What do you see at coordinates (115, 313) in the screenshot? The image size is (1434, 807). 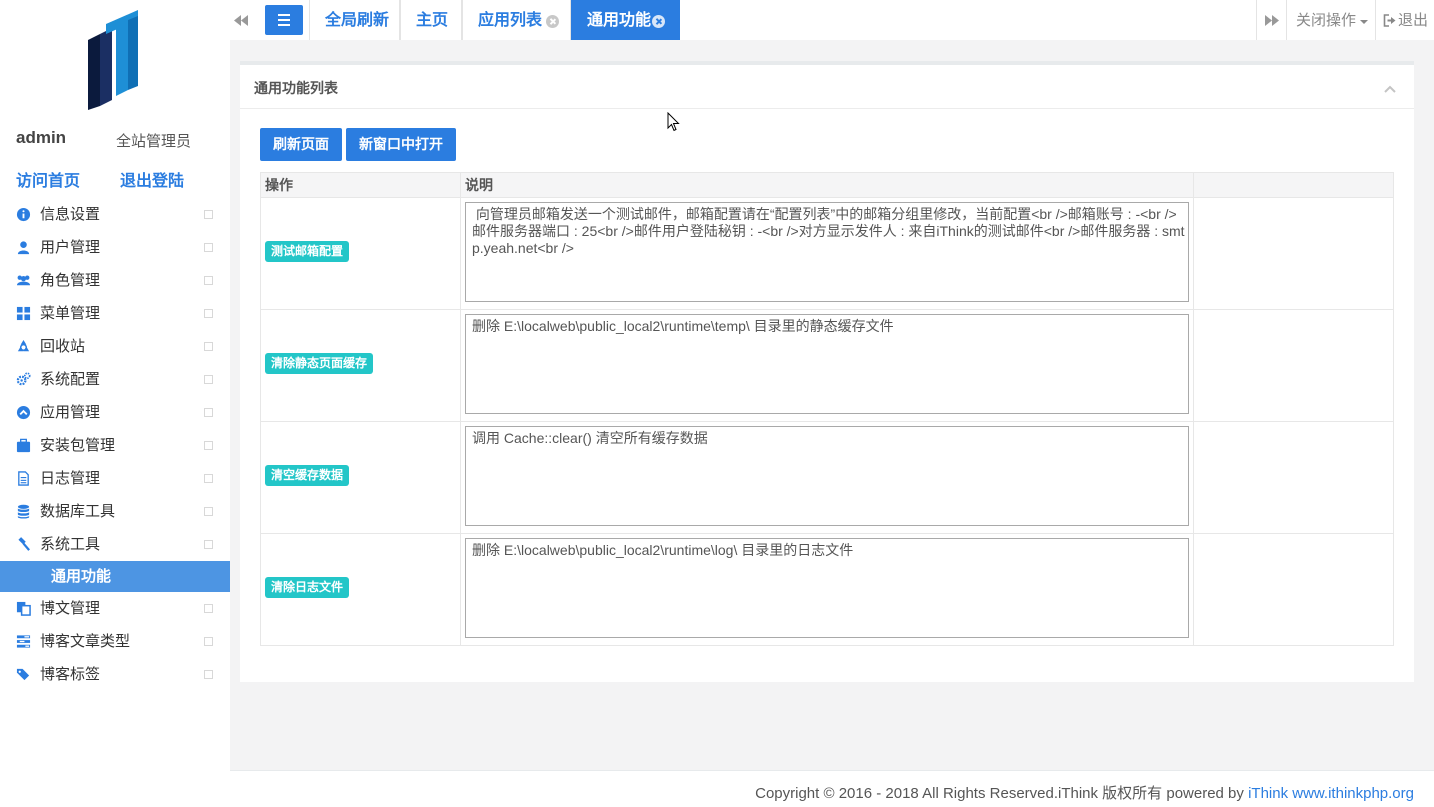 I see `sidebar-item-menu-management: 菜单管理` at bounding box center [115, 313].